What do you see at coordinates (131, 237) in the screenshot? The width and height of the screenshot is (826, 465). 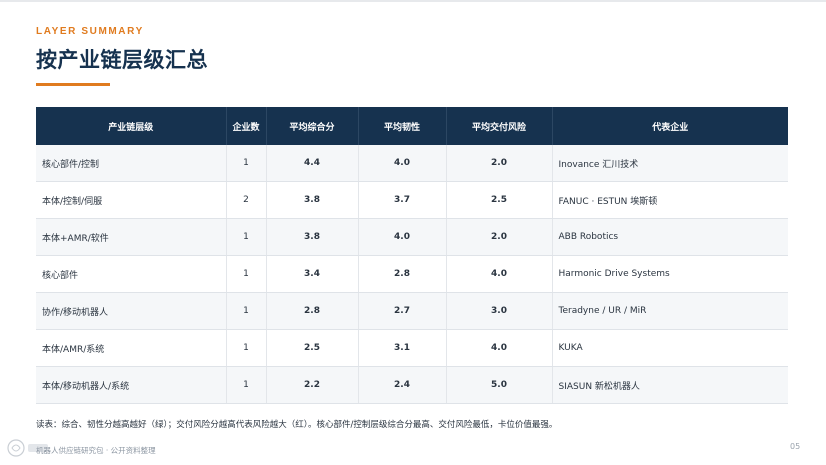 I see `cell-layer: 本体+AMR/软件` at bounding box center [131, 237].